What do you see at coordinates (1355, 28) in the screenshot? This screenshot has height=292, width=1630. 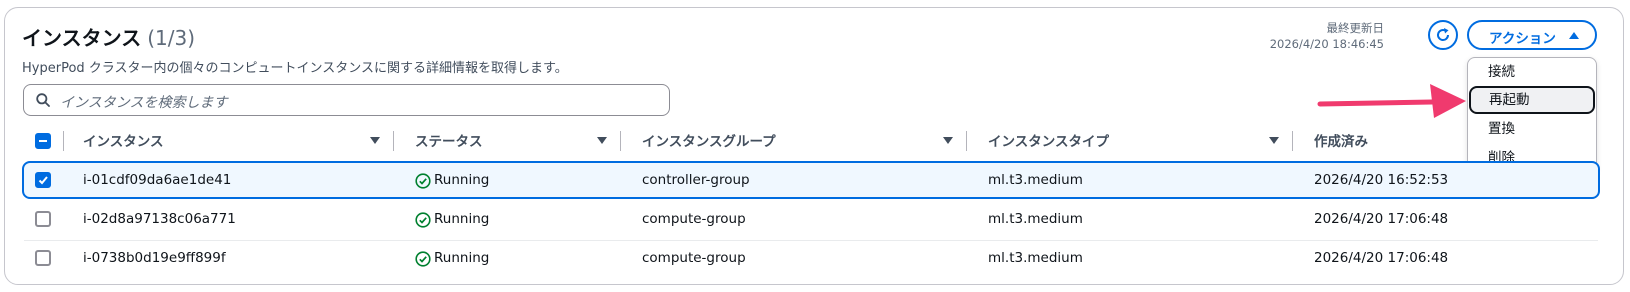 I see `last-updated-label: 最終更新日` at bounding box center [1355, 28].